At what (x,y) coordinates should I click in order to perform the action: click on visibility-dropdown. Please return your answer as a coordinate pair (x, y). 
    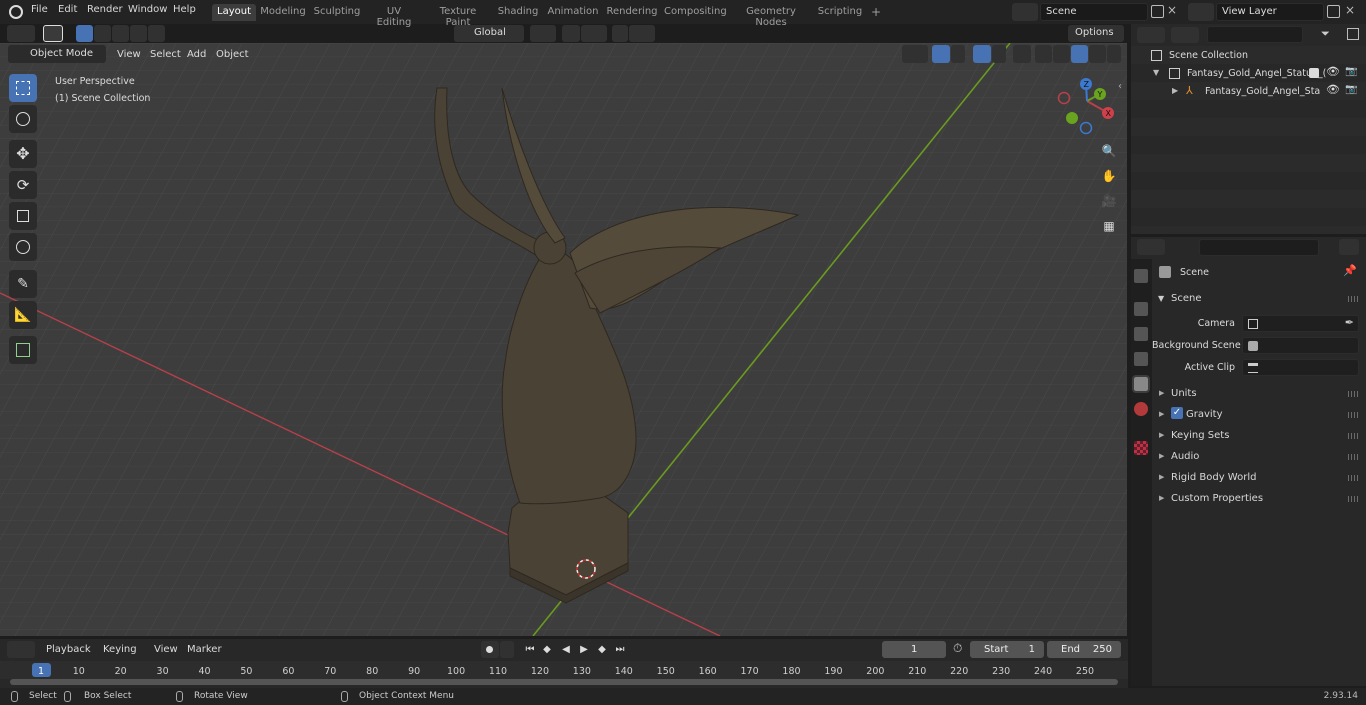
    Looking at the image, I should click on (915, 54).